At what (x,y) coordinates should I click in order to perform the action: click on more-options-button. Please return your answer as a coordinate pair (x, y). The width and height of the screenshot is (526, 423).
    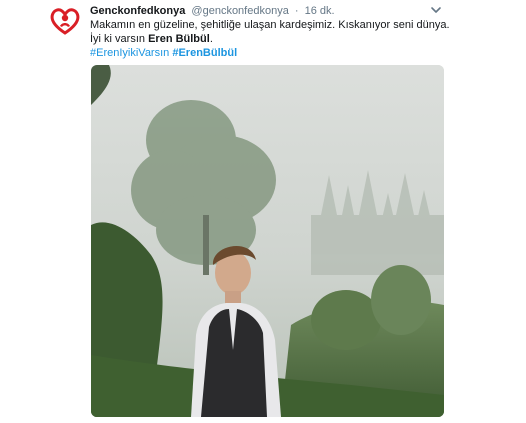
    Looking at the image, I should click on (436, 10).